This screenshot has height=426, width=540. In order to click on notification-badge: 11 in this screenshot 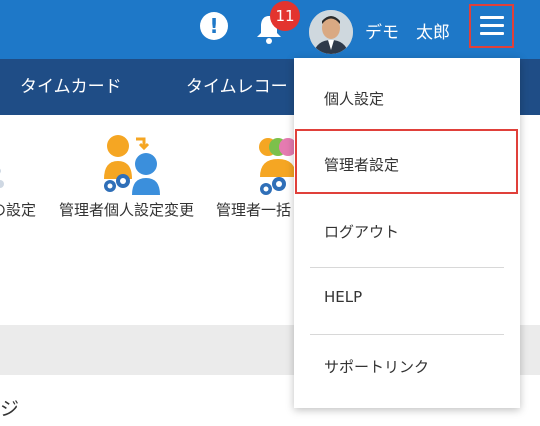, I will do `click(285, 16)`.